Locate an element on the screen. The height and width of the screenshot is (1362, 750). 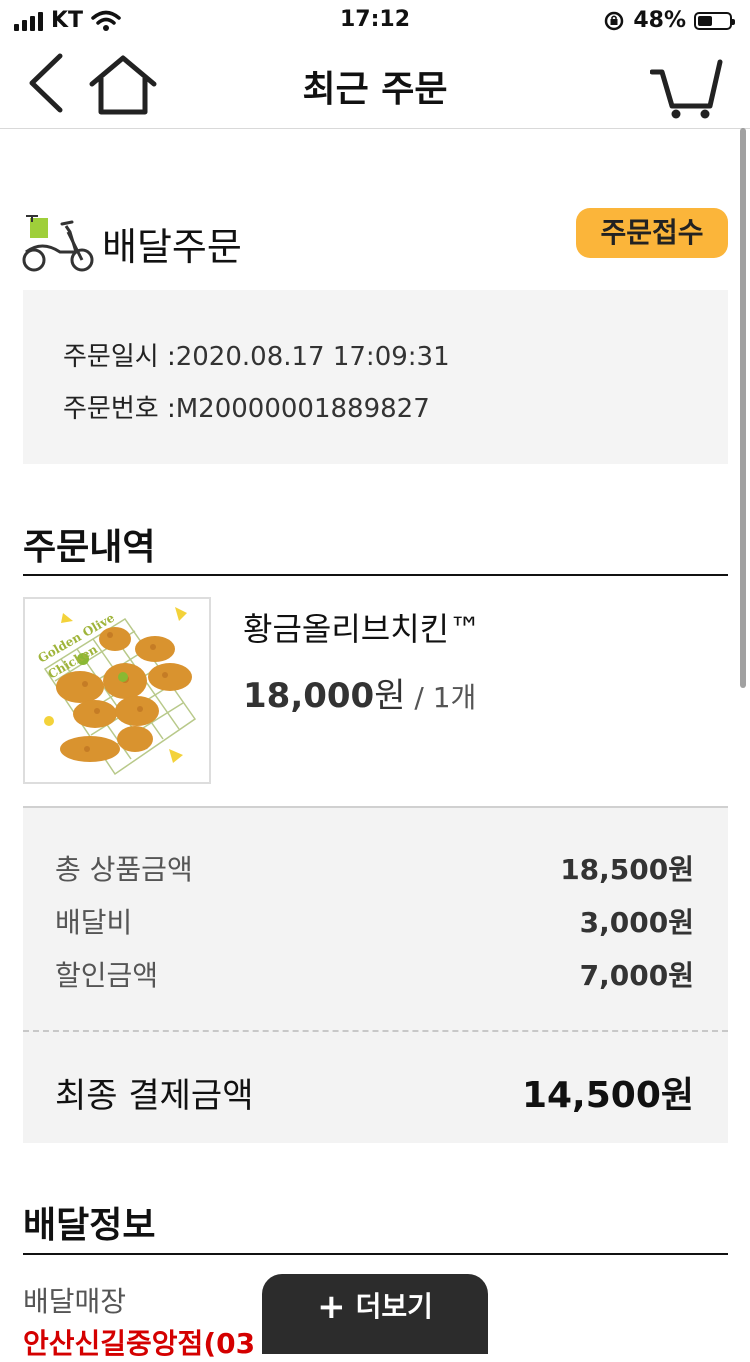
product-price-unit: 원 is located at coordinates (390, 696).